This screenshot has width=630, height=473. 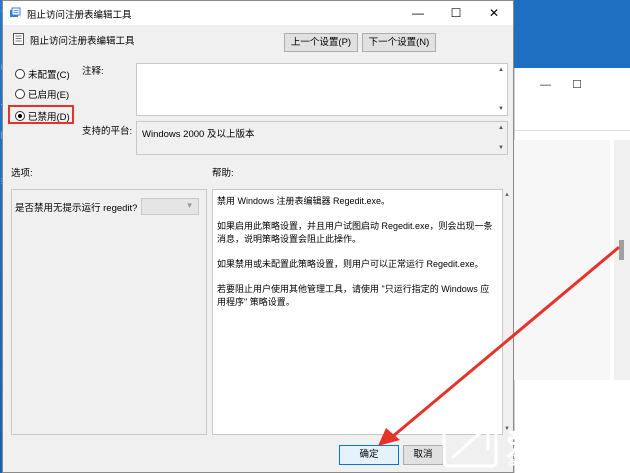 I want to click on window-title: 阻止访问注册表编辑工具, so click(x=79, y=15).